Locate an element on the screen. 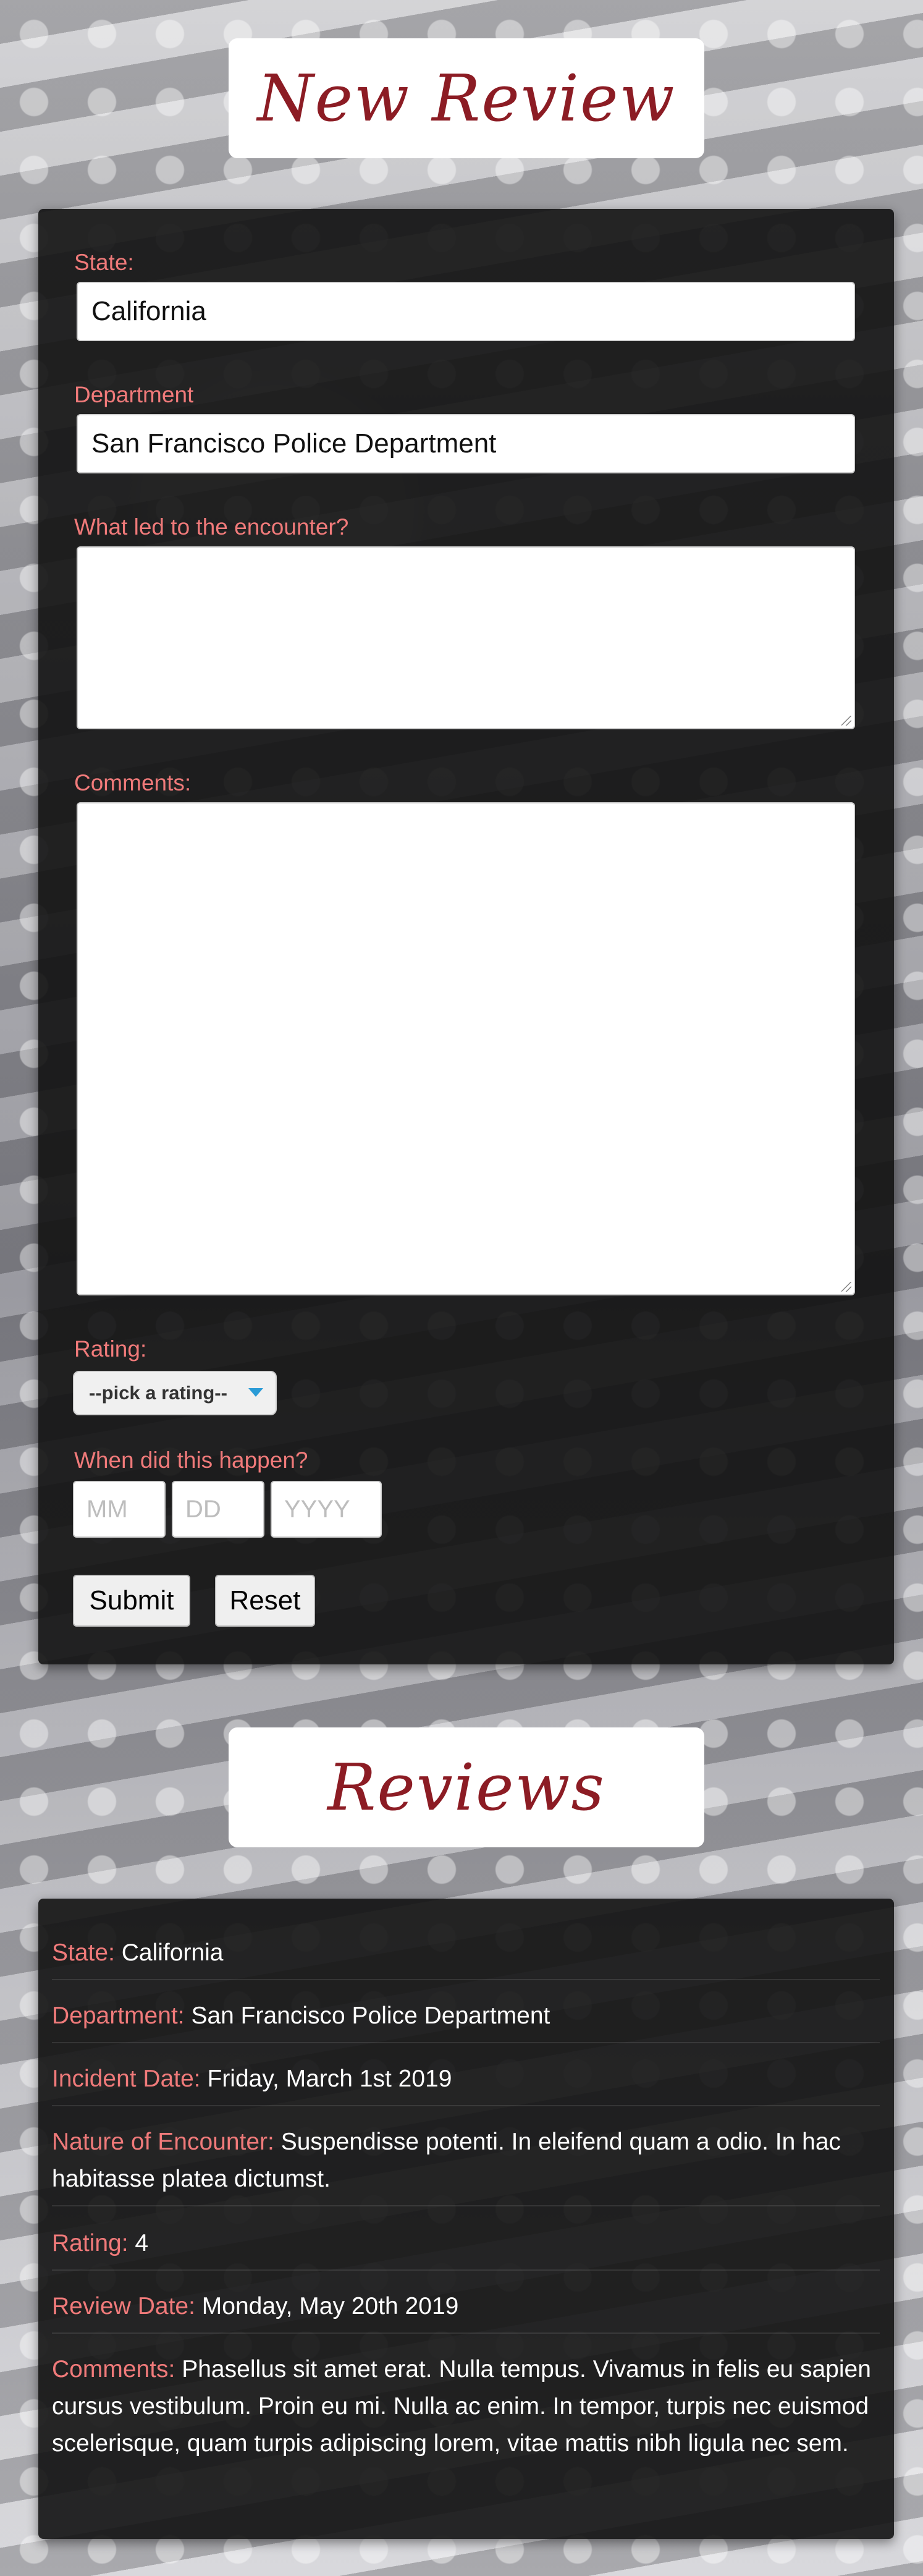 The height and width of the screenshot is (2576, 923). submit-button: Submit is located at coordinates (131, 1601).